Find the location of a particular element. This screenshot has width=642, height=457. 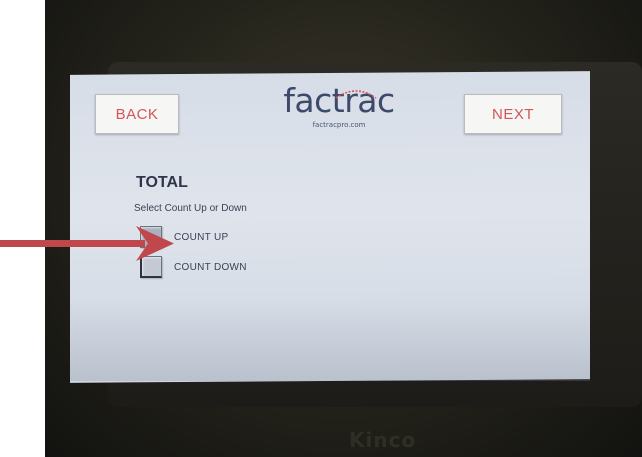

page-title: TOTAL is located at coordinates (162, 182).